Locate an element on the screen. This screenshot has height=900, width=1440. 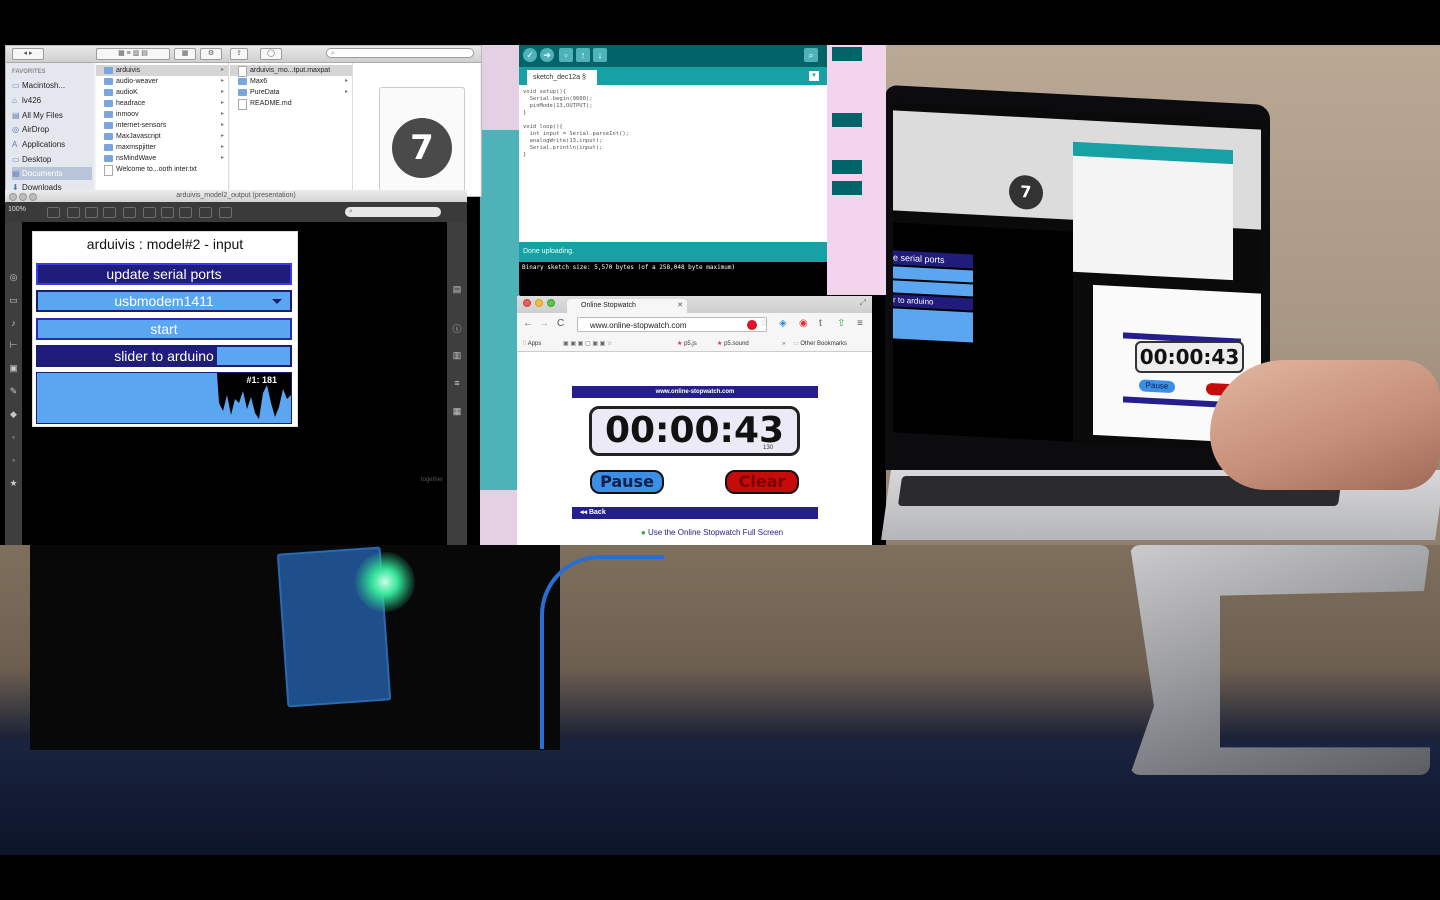
menu-icon: ≡ is located at coordinates (860, 323).